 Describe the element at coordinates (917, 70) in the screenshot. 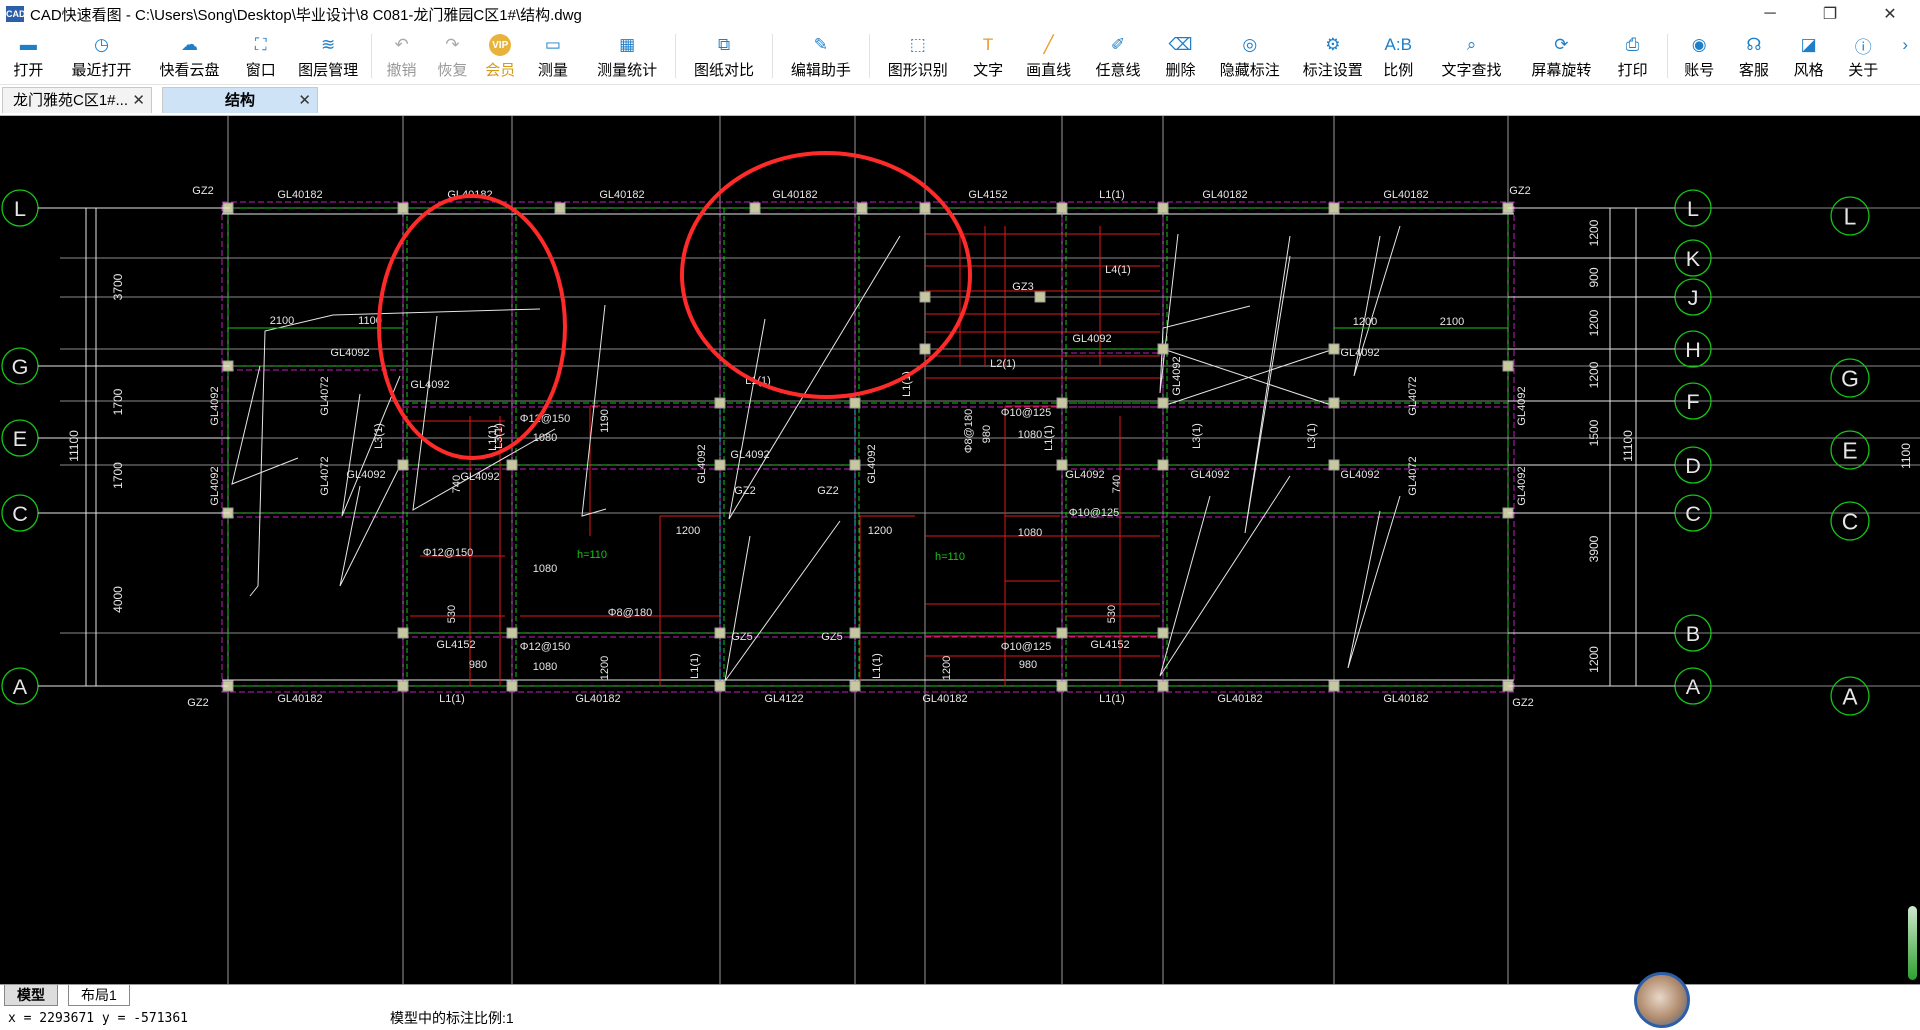

I see `toolbar-button-label: 图形识别` at that location.